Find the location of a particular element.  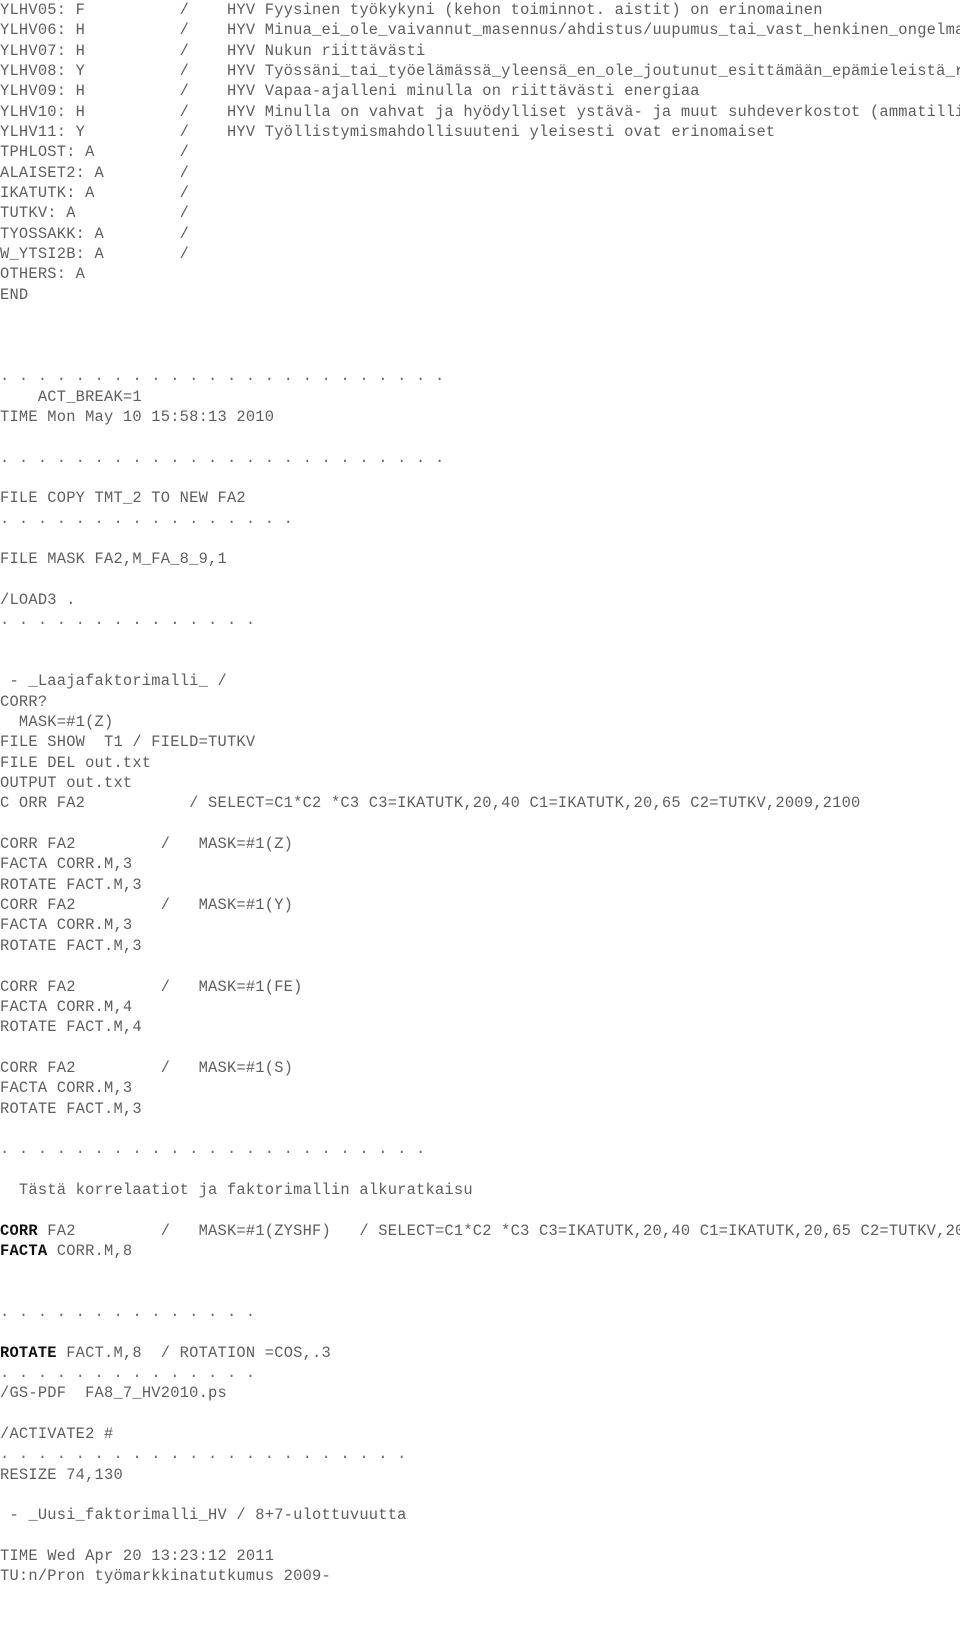

text-line: ALAISET2: A / is located at coordinates (95, 172).